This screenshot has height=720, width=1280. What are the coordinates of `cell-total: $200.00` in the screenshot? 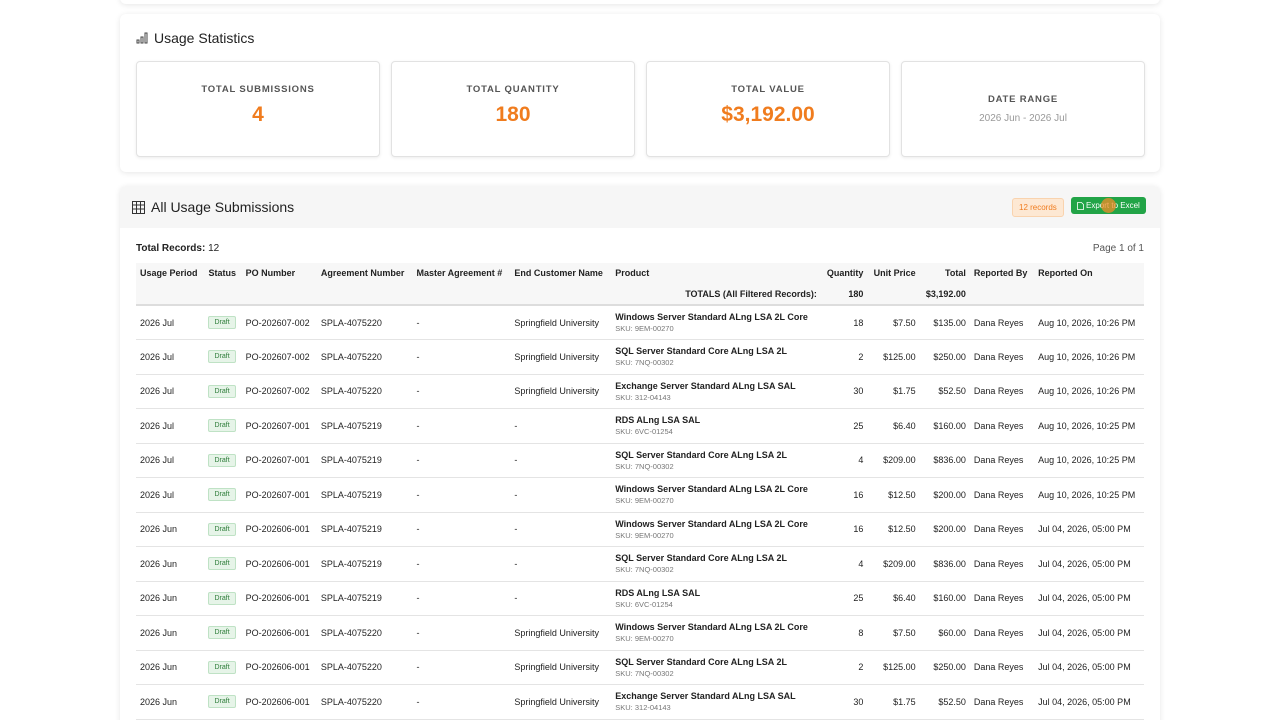 It's located at (944, 495).